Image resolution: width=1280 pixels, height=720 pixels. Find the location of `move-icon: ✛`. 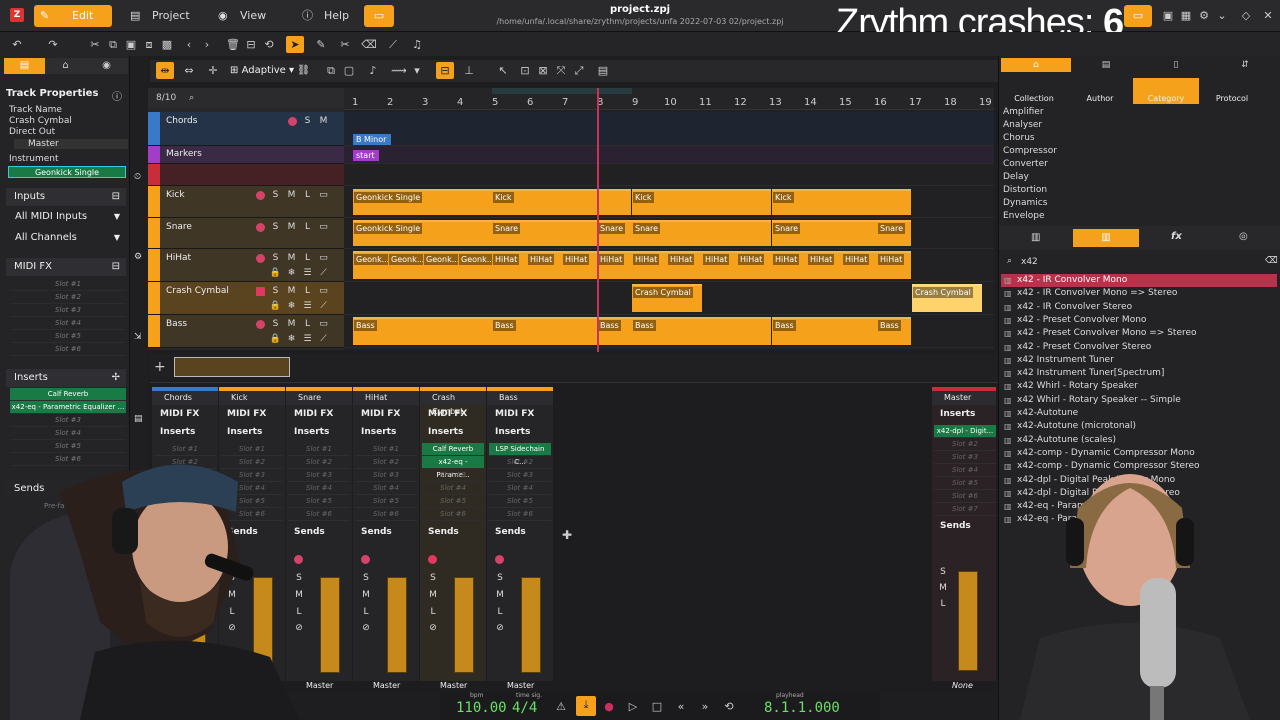

move-icon: ✛ is located at coordinates (213, 70).